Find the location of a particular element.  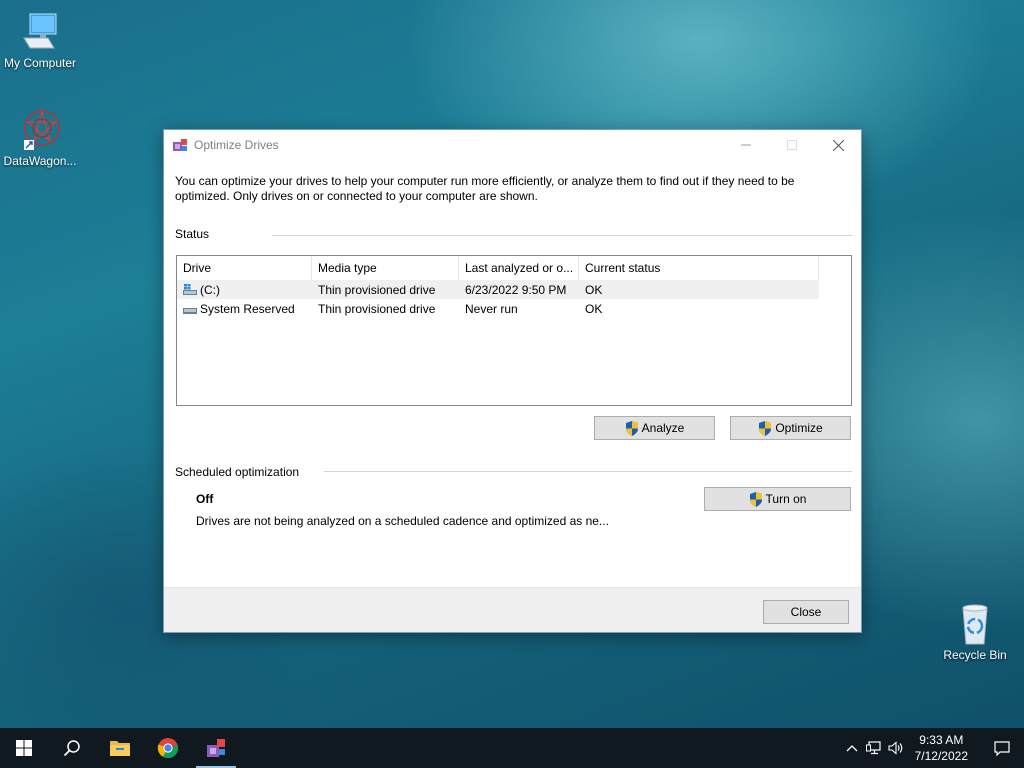

chrome-icon is located at coordinates (168, 748).